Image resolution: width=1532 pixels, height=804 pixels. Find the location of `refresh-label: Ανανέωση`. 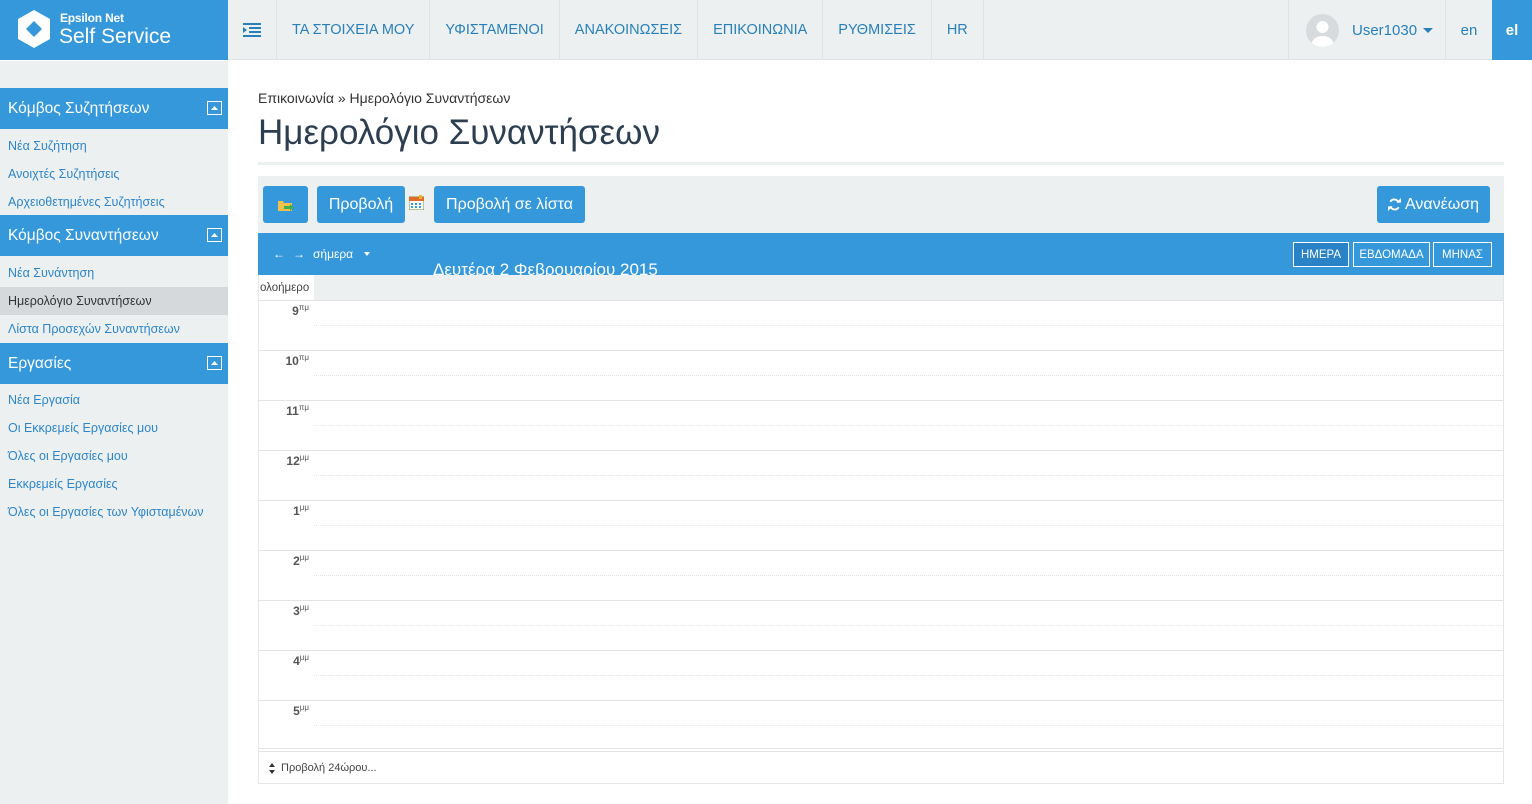

refresh-label: Ανανέωση is located at coordinates (1442, 204).